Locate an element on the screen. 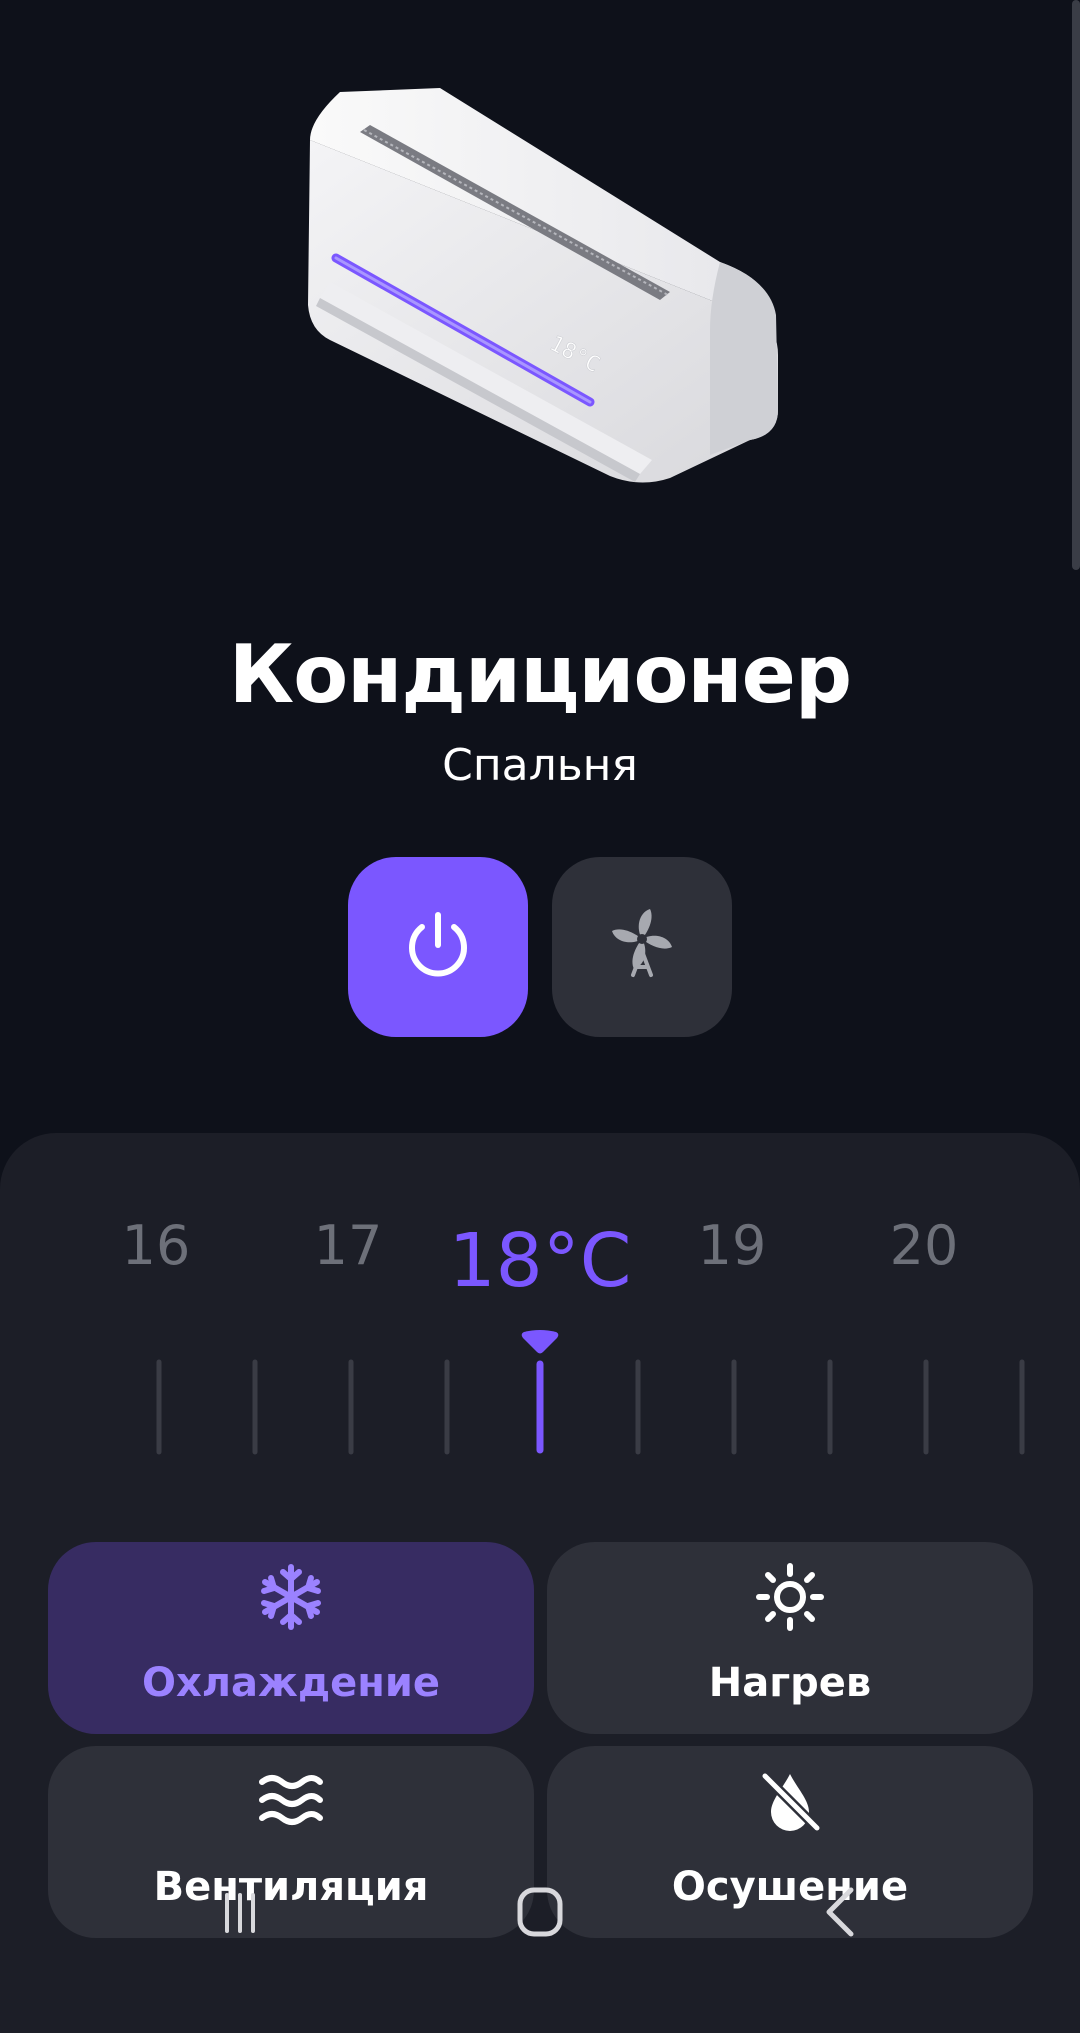  sun-icon is located at coordinates (790, 1602).